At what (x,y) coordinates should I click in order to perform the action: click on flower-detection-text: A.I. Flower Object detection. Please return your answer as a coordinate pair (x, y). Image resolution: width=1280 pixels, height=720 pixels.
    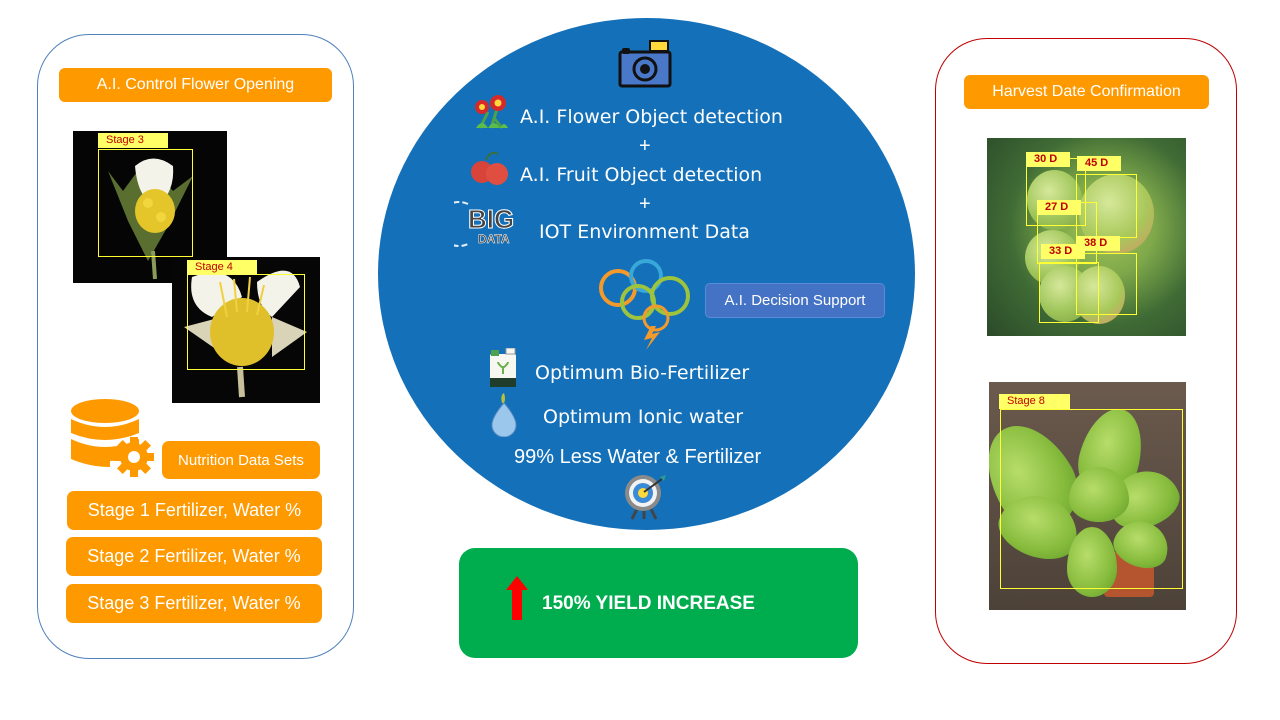
    Looking at the image, I should click on (651, 117).